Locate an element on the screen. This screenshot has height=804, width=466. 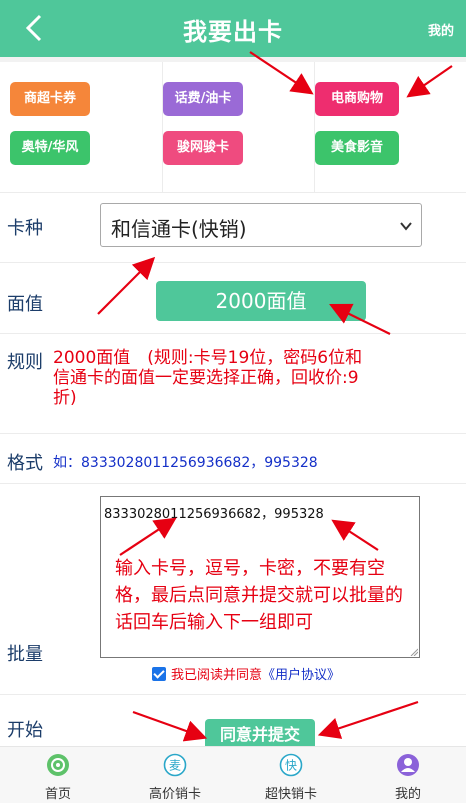
tab-label: 高价销卡 is located at coordinates (174, 794).